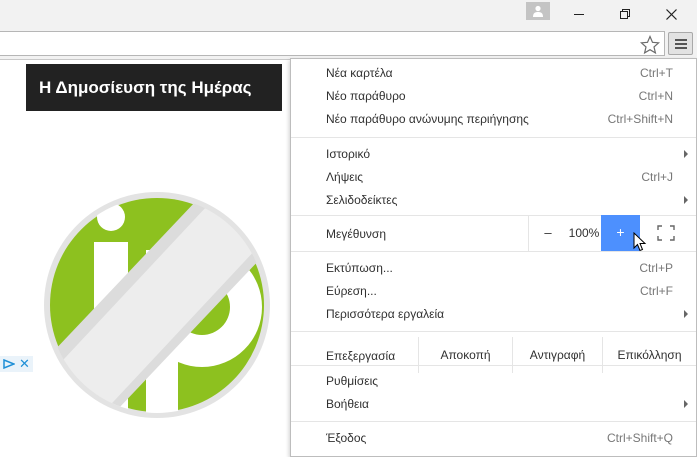 The image size is (697, 457). I want to click on profile-button, so click(538, 11).